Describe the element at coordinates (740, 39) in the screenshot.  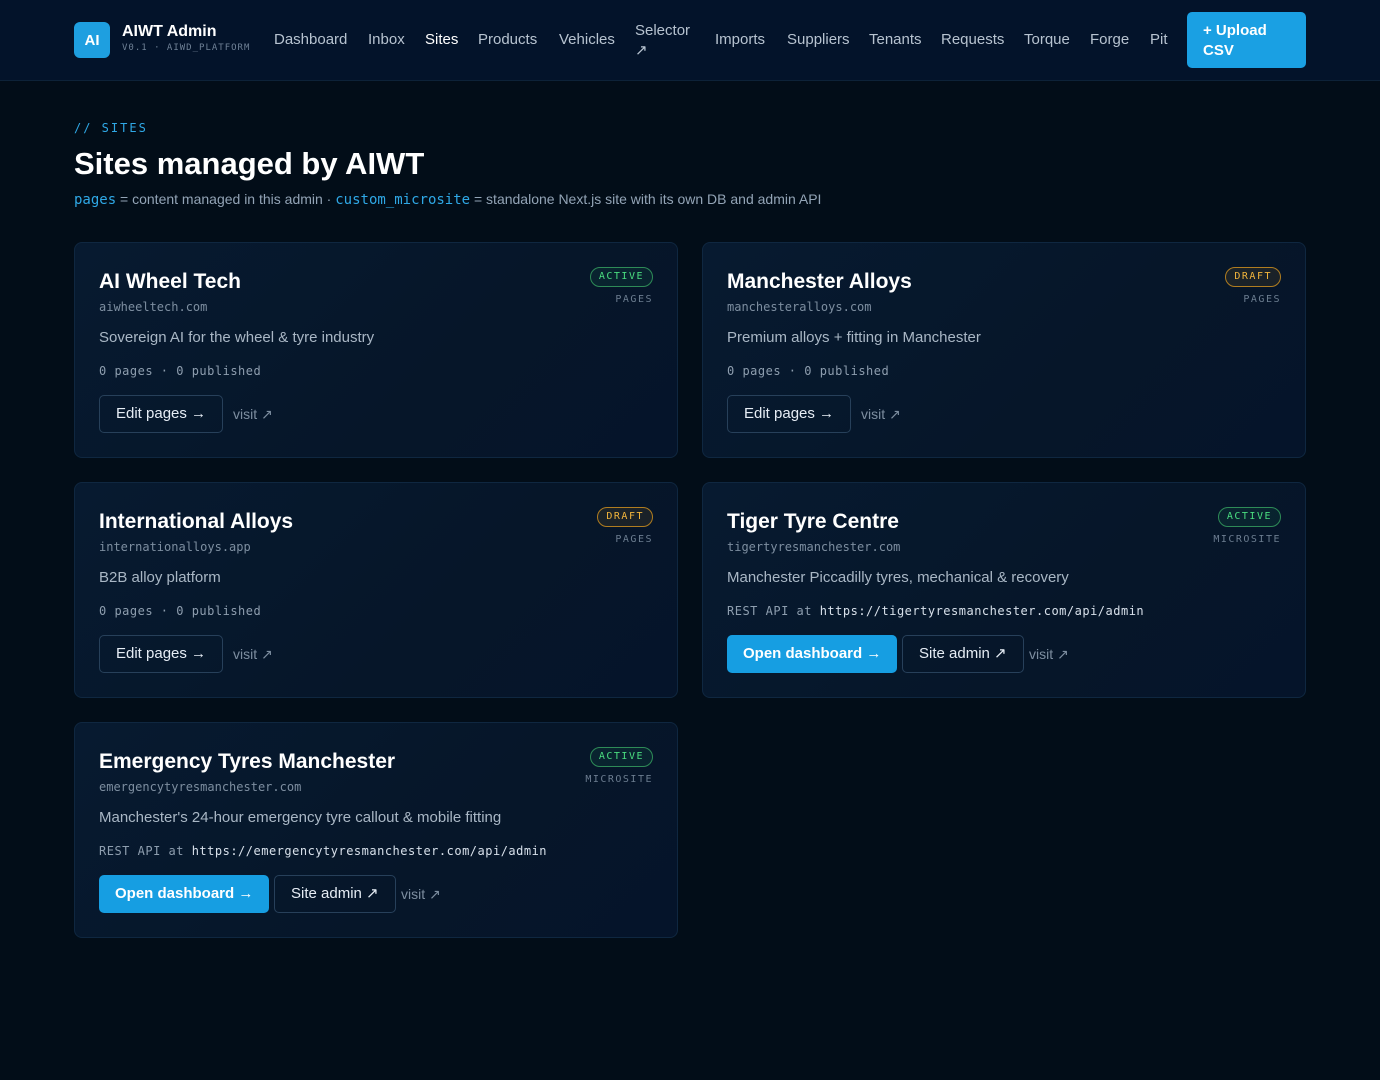
I see `nav-imports: Imports` at that location.